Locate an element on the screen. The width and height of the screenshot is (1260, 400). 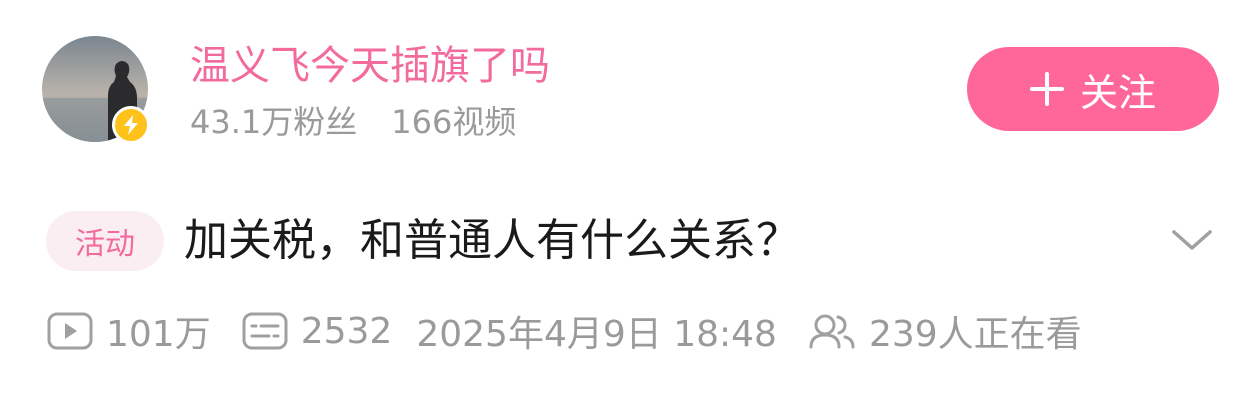
watching-stat: 239人正在看 is located at coordinates (944, 331).